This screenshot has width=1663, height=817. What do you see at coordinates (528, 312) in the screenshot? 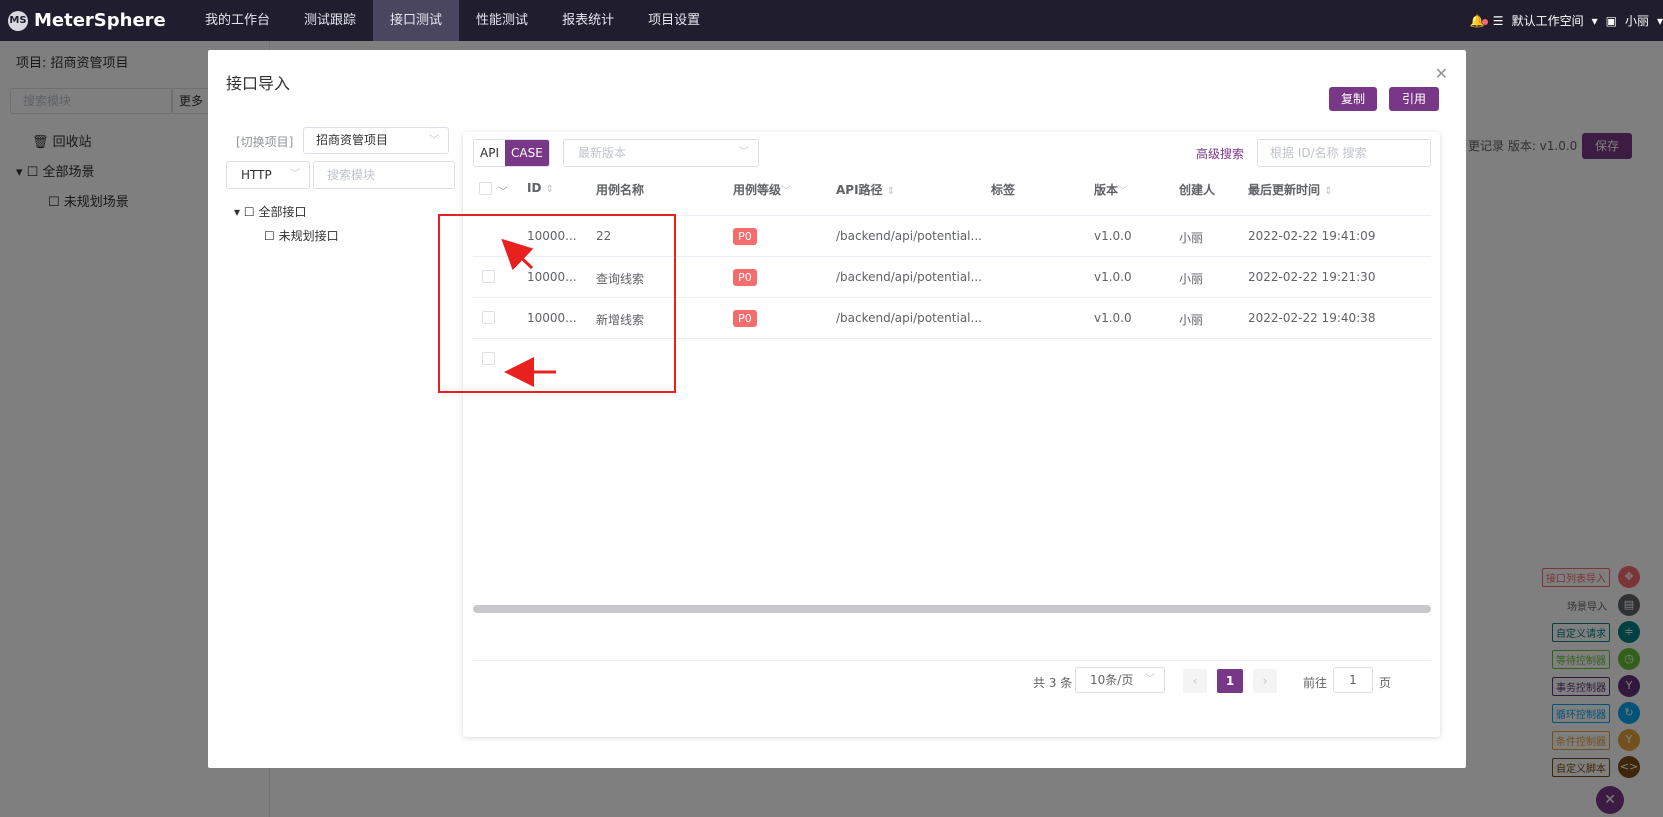
I see `annotation-arrows` at bounding box center [528, 312].